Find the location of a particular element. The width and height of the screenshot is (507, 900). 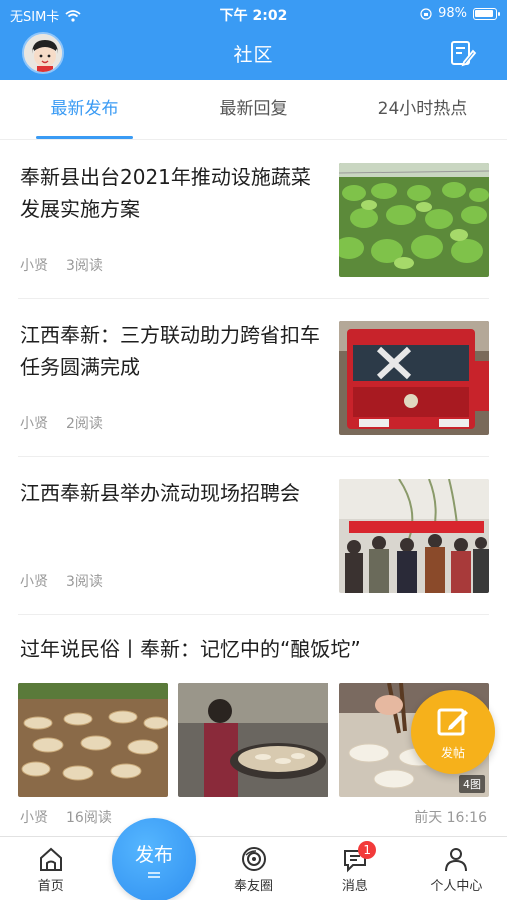

bottom-nav: 首页 奉友圈 1 消息 个人中心 is located at coordinates (253, 868).